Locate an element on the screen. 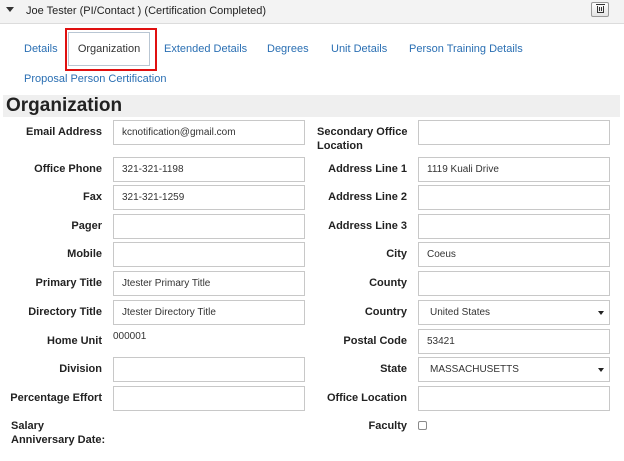  tab-degrees: Degrees is located at coordinates (288, 49).